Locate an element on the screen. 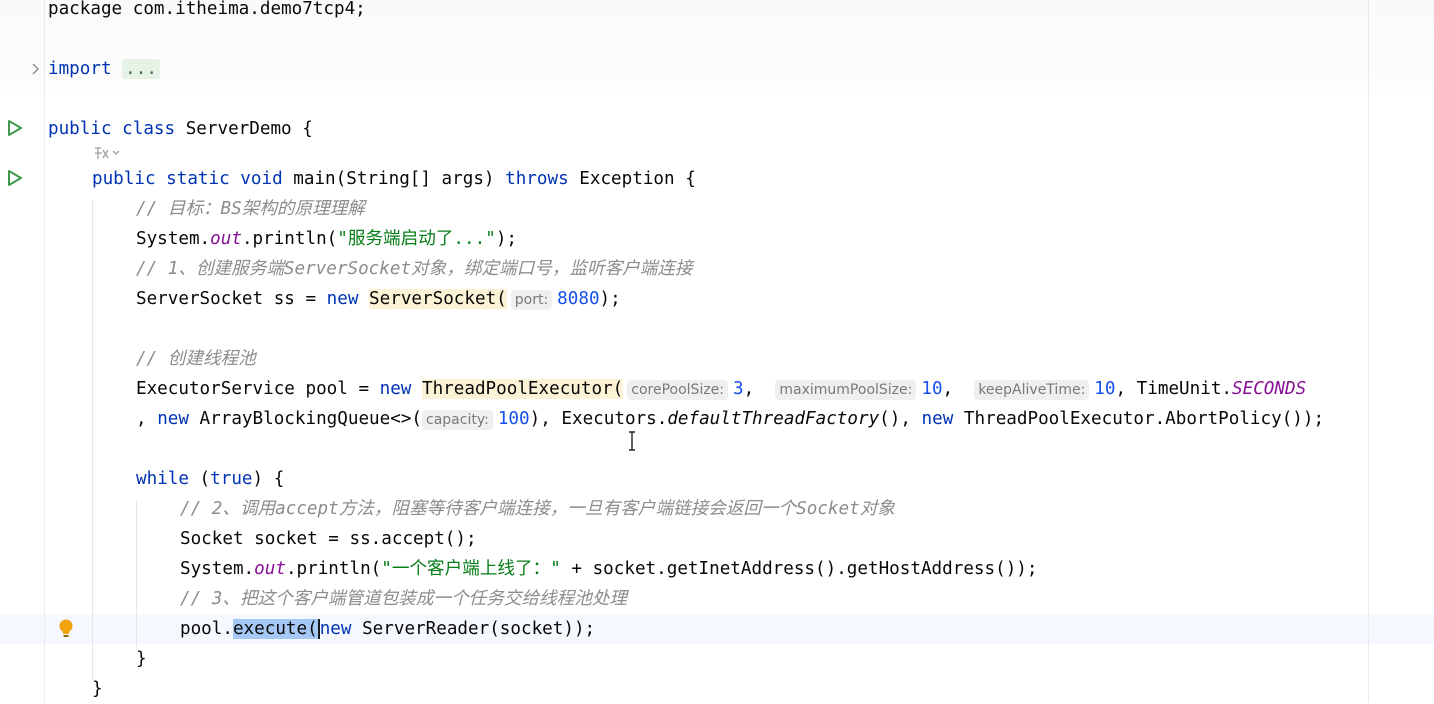 This screenshot has height=704, width=1434. comment-pool: // 创建线程池 is located at coordinates (196, 359).